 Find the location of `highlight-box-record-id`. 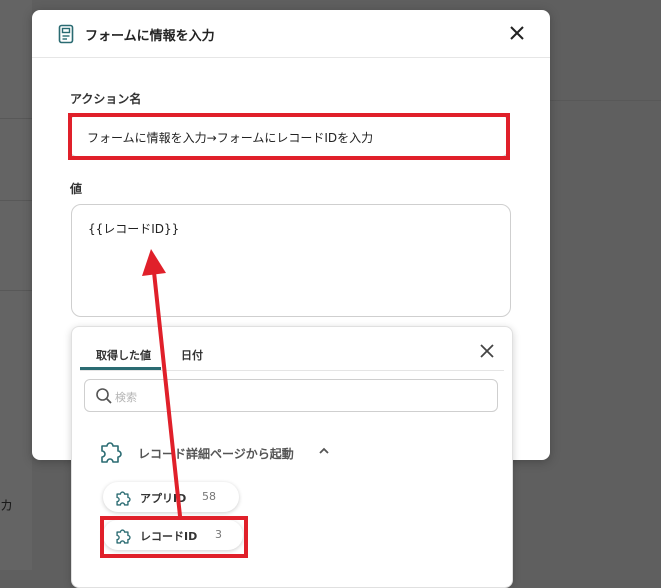

highlight-box-record-id is located at coordinates (174, 537).